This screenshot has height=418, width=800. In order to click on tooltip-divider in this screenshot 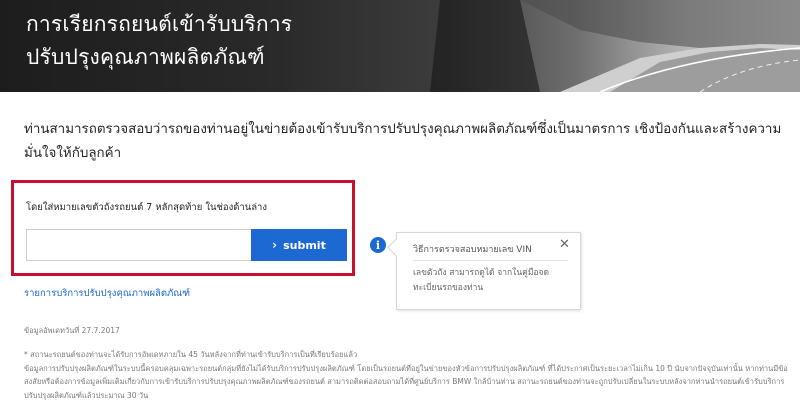, I will do `click(490, 260)`.